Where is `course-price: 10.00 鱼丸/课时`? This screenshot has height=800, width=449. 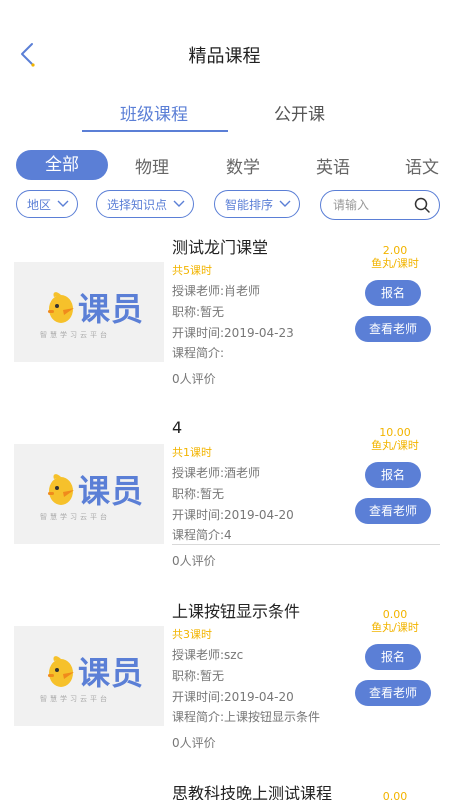
course-price: 10.00 鱼丸/课时 is located at coordinates (395, 439).